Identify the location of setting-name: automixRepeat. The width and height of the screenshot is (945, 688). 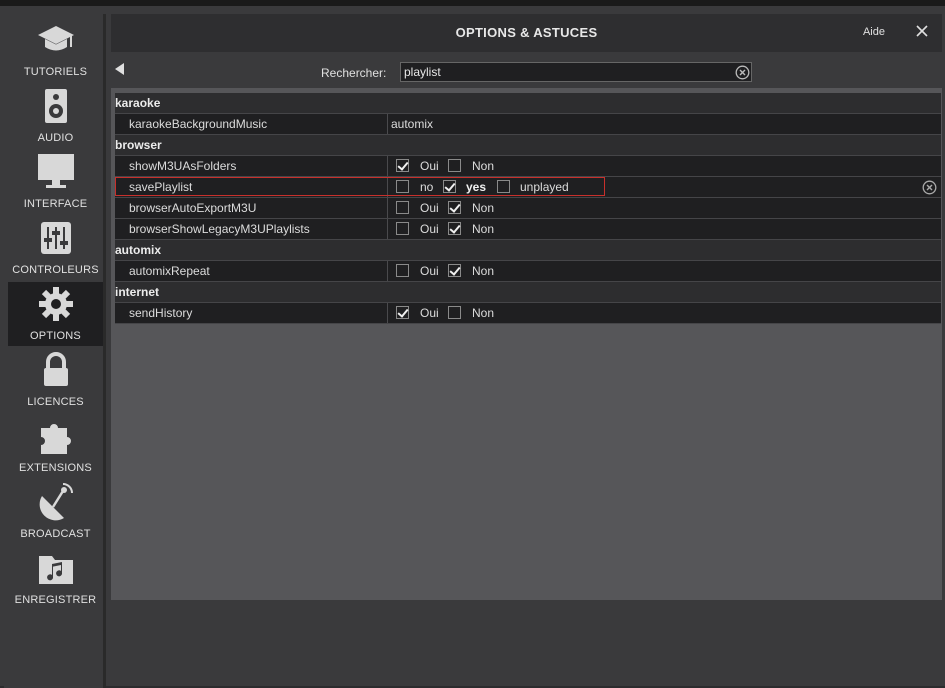
(169, 271).